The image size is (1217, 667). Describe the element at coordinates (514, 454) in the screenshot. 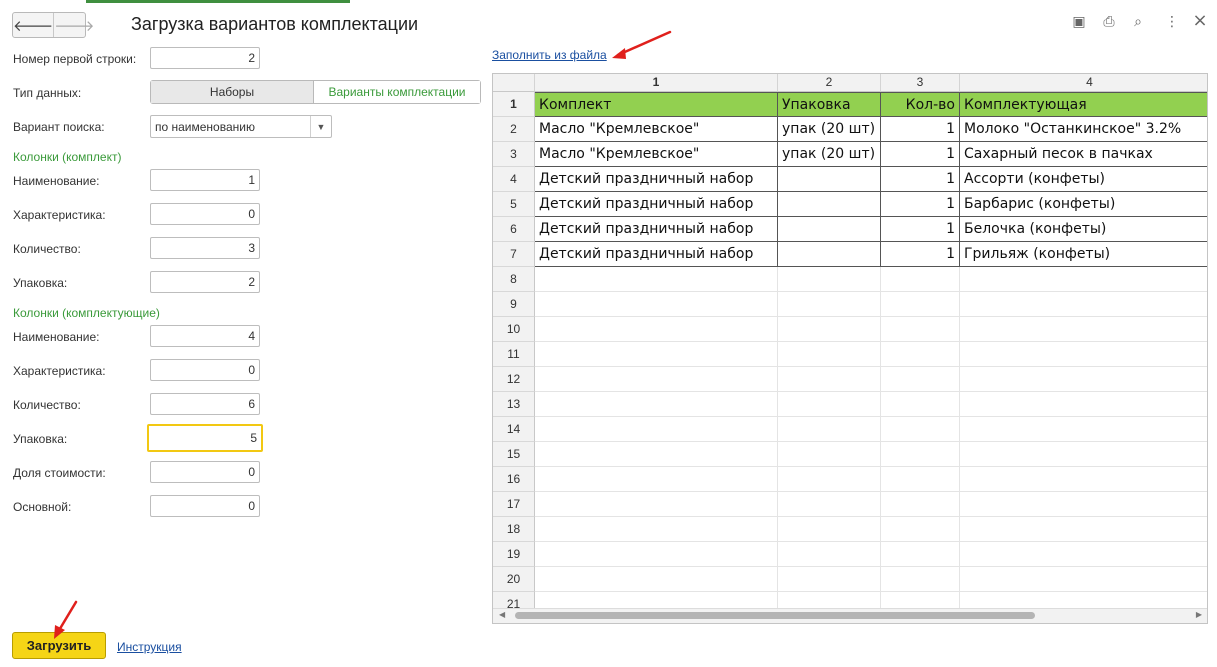

I see `row-header: 15` at that location.